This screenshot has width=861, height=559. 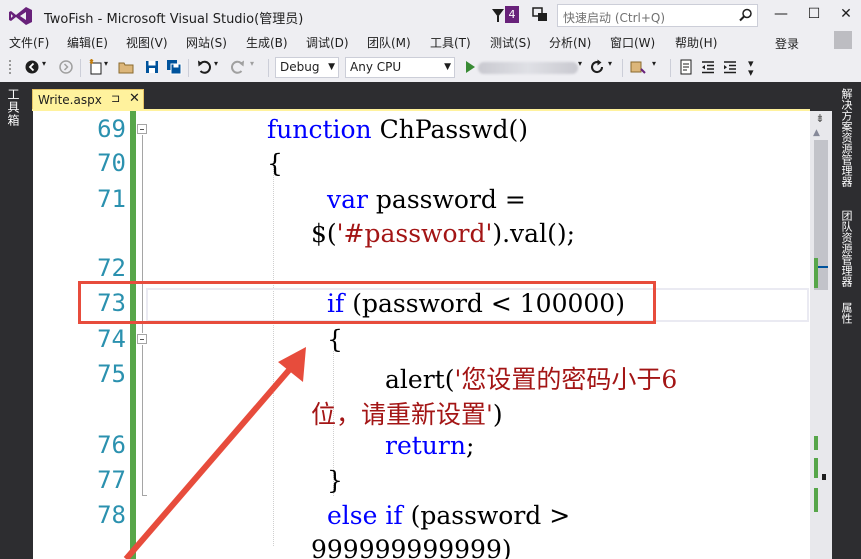 What do you see at coordinates (389, 42) in the screenshot?
I see `menu-team: 团队(M)` at bounding box center [389, 42].